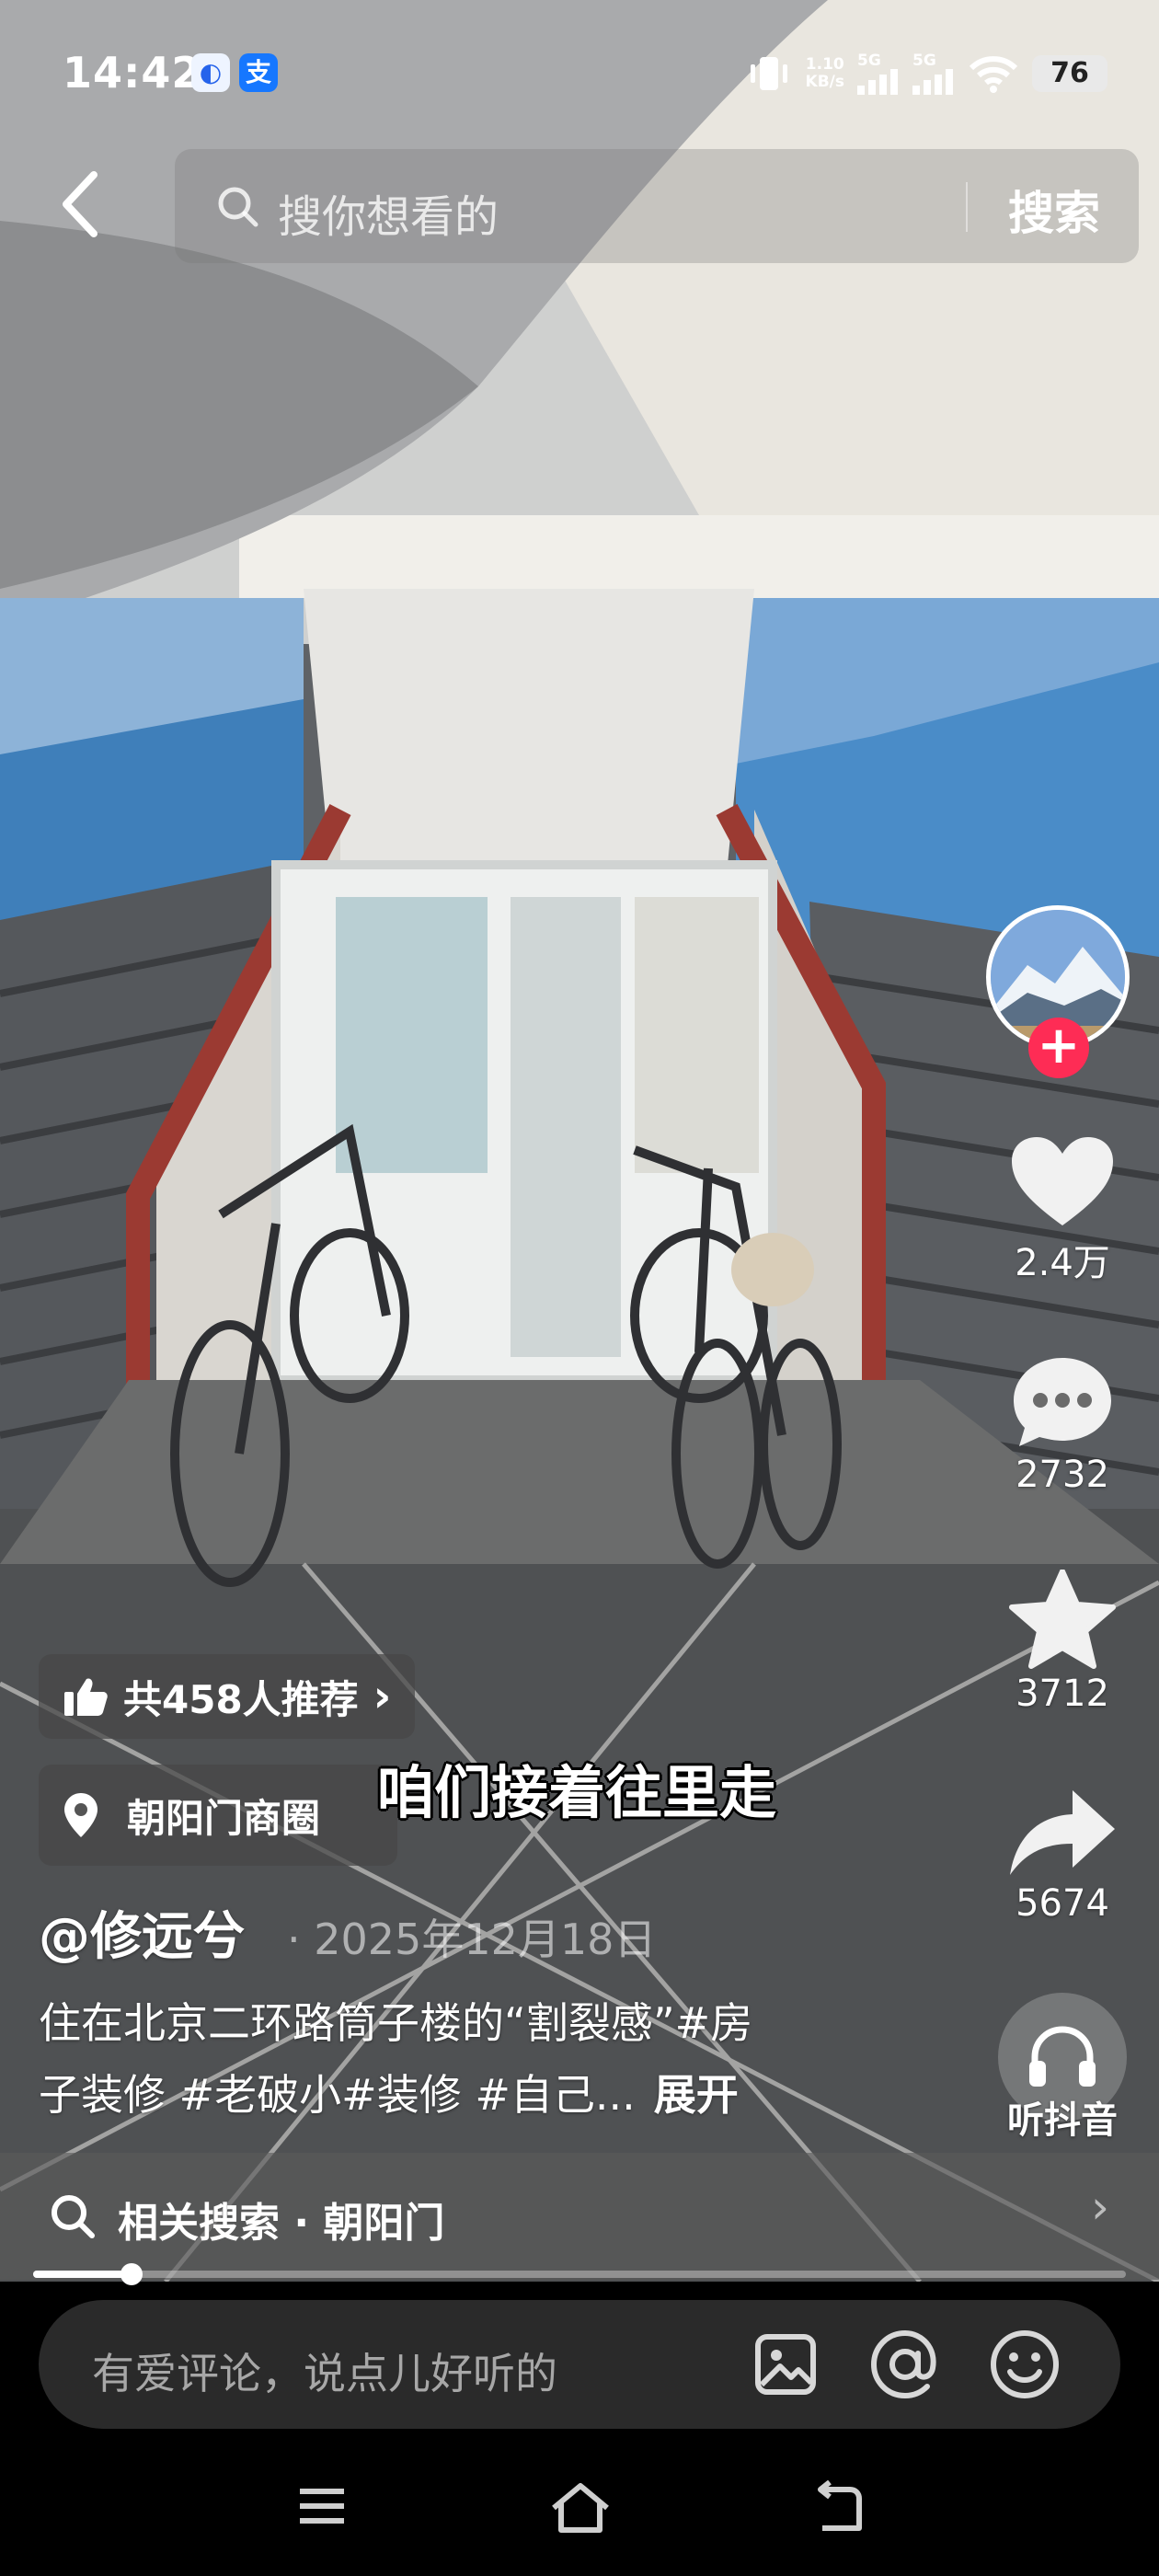 This screenshot has width=1159, height=2576. What do you see at coordinates (1024, 2364) in the screenshot?
I see `emoji-icon` at bounding box center [1024, 2364].